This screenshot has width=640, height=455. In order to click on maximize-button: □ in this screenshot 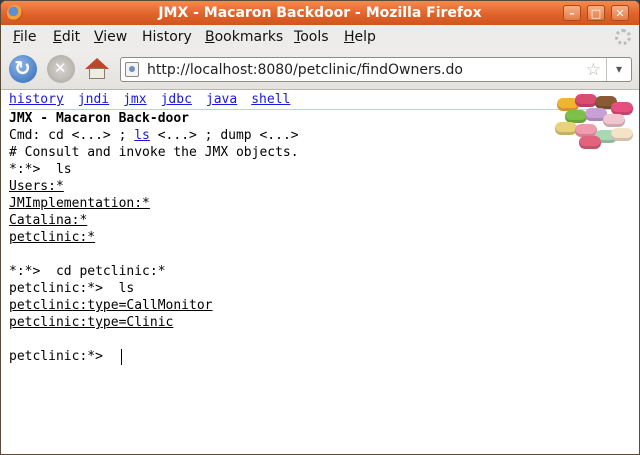, I will do `click(596, 13)`.